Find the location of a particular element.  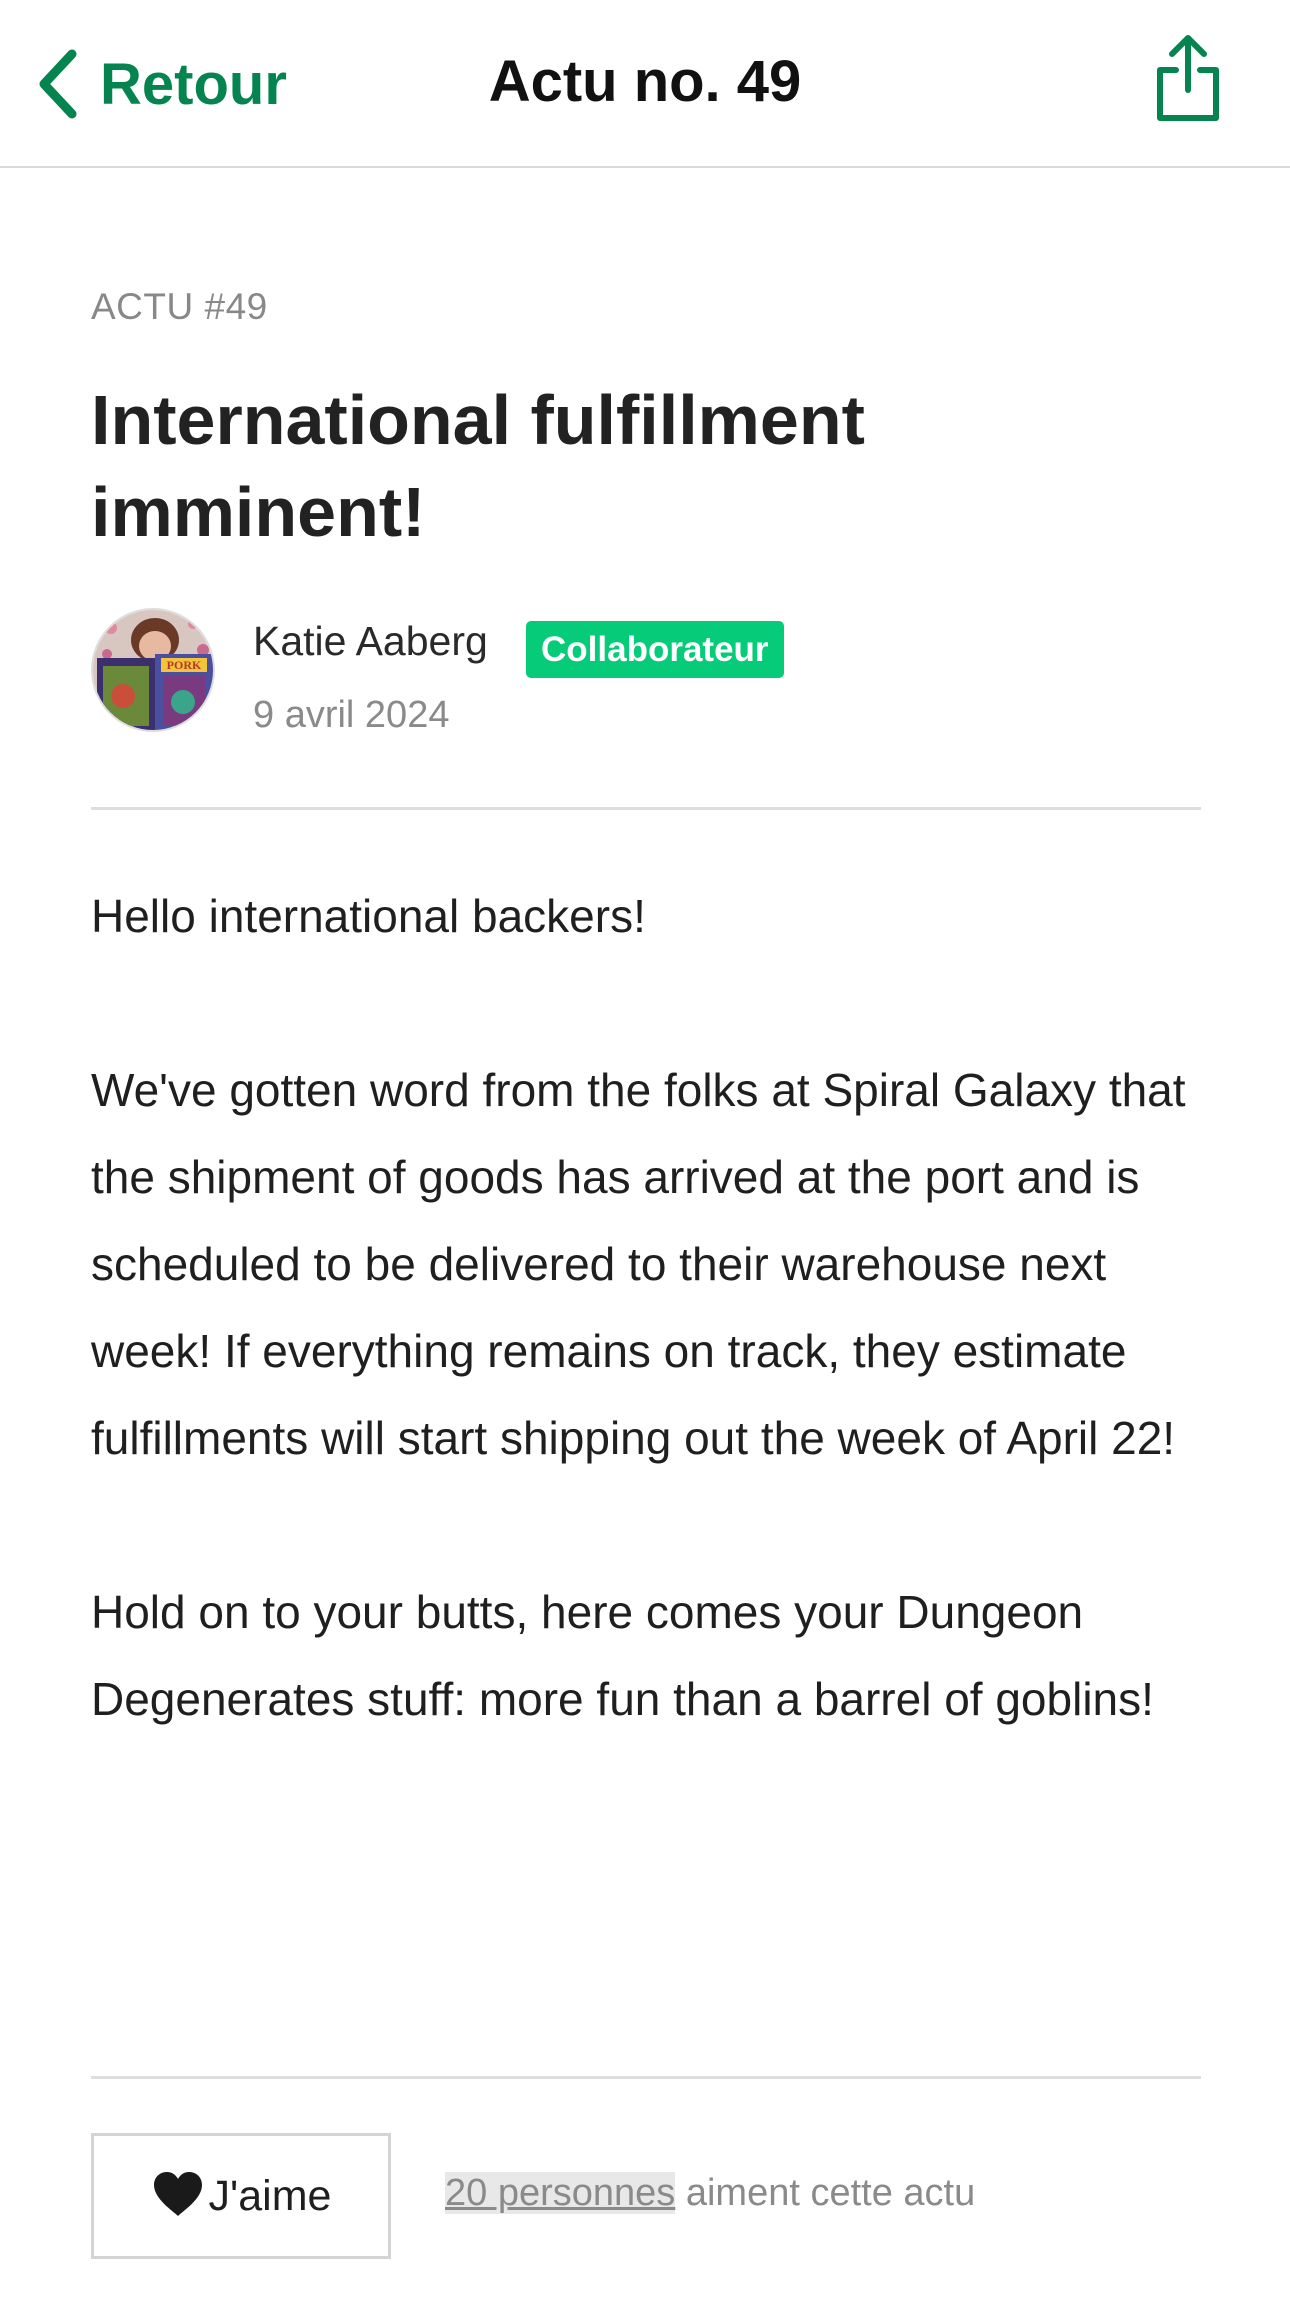

post-kicker: ACTU #49 is located at coordinates (179, 306).